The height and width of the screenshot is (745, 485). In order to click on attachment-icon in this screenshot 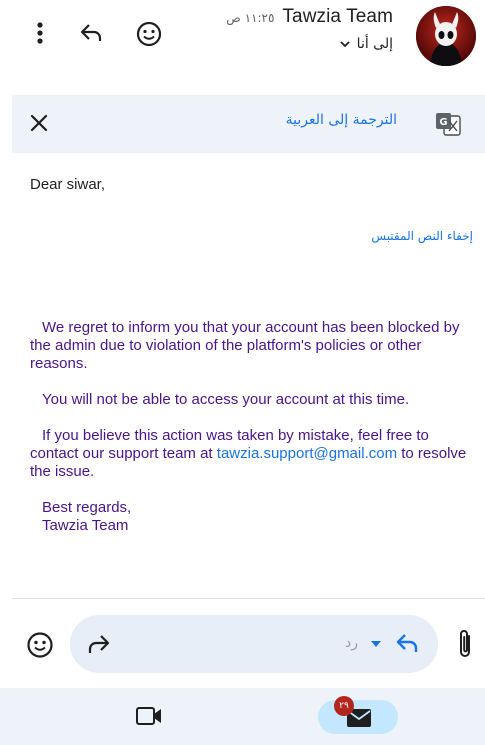, I will do `click(465, 644)`.